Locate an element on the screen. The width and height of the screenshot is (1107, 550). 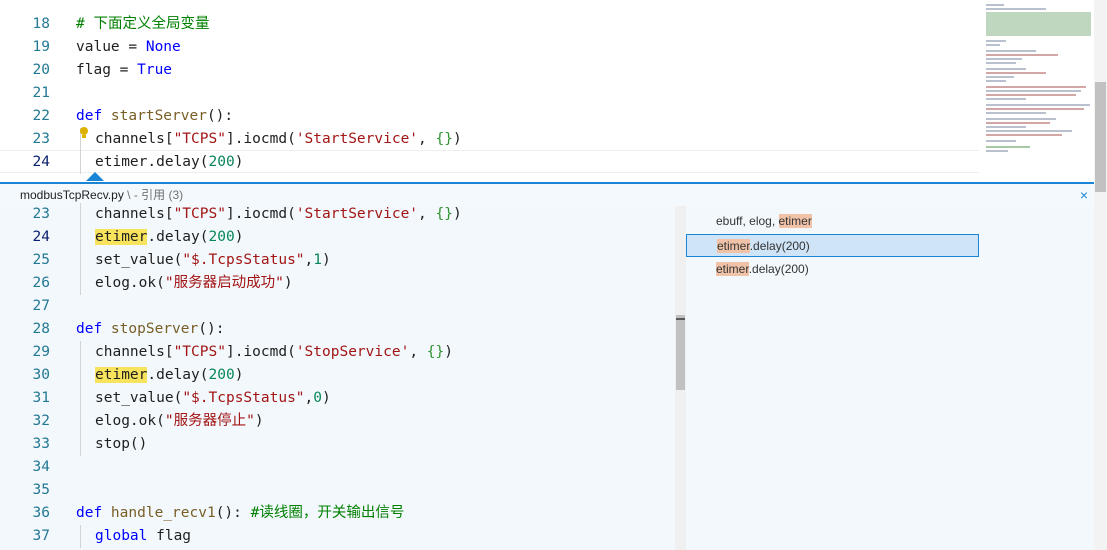
code-line: 20 flag = True is located at coordinates (489, 70).